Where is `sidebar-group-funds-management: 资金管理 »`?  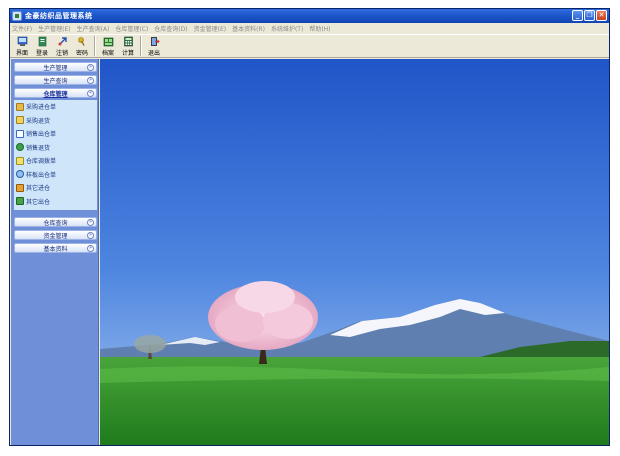
sidebar-group-funds-management: 资金管理 » is located at coordinates (55, 235).